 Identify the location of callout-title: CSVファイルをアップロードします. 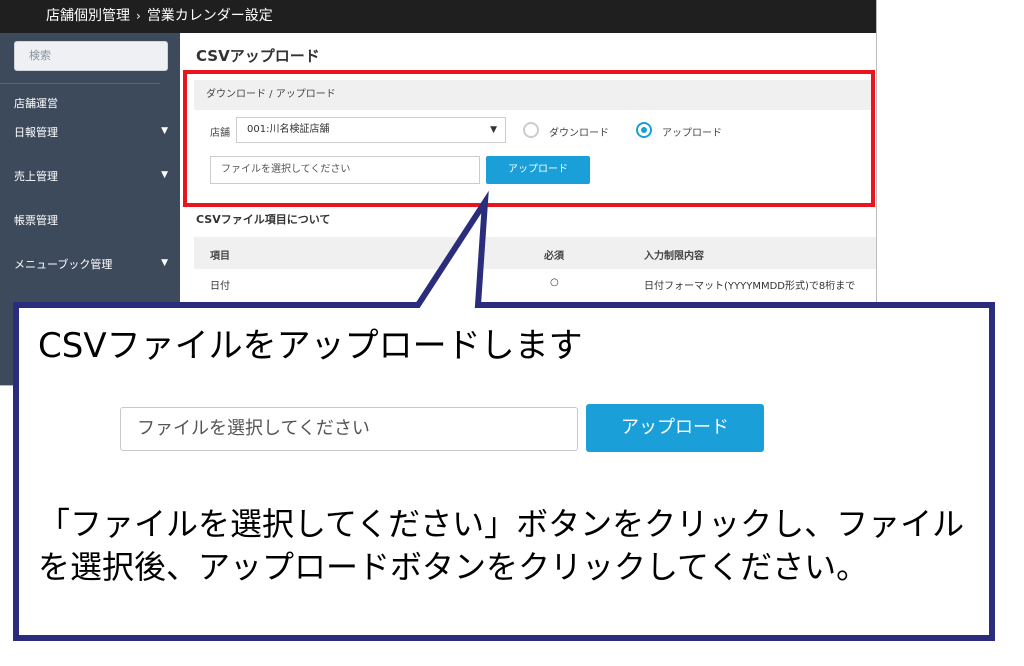
(310, 346).